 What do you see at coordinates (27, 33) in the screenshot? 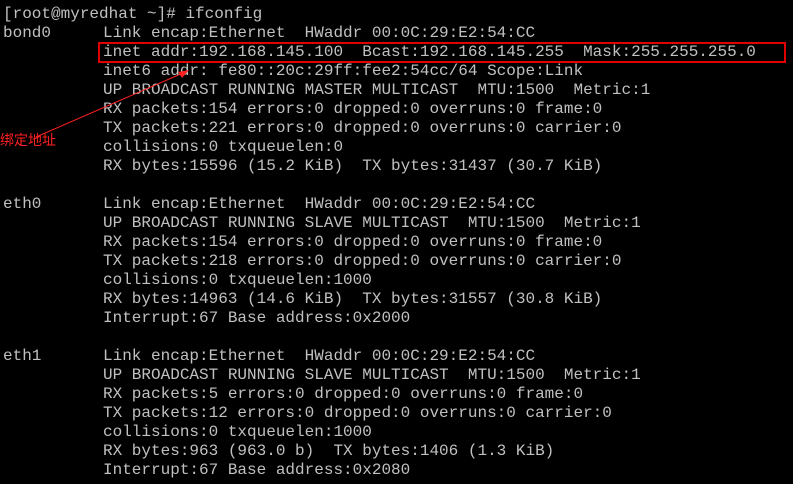
I see `interface-name-bond0: bond0` at bounding box center [27, 33].